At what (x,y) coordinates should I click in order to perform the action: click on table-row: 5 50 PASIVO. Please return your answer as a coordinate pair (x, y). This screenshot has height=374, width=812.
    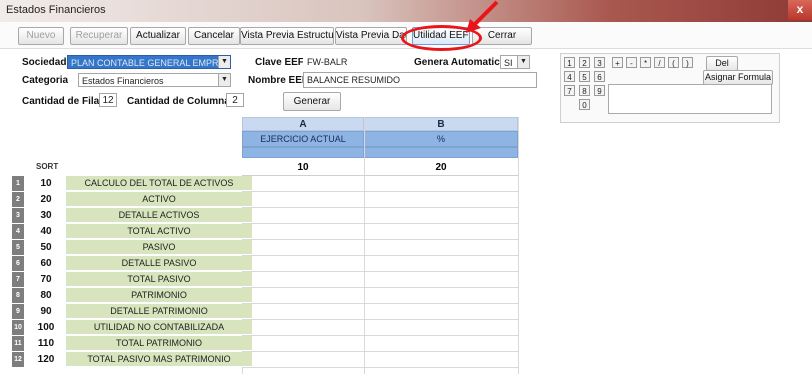
    Looking at the image, I should click on (132, 248).